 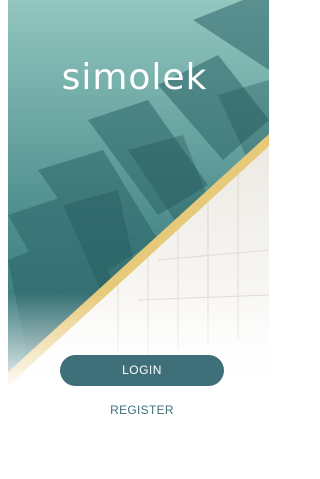 I want to click on login-button: LOGIN, so click(x=142, y=370).